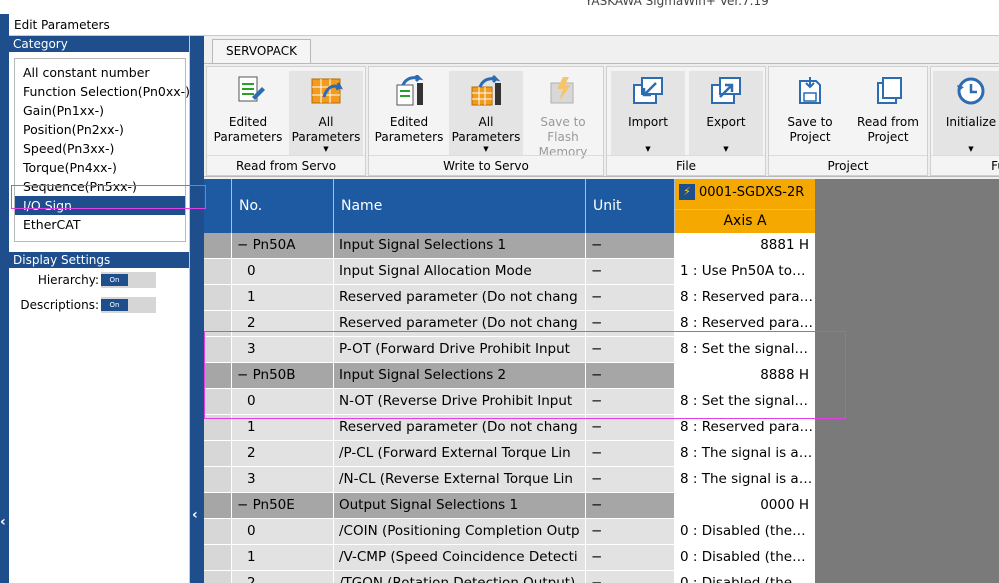  What do you see at coordinates (966, 113) in the screenshot?
I see `initialize-button: Initialize ▼` at bounding box center [966, 113].